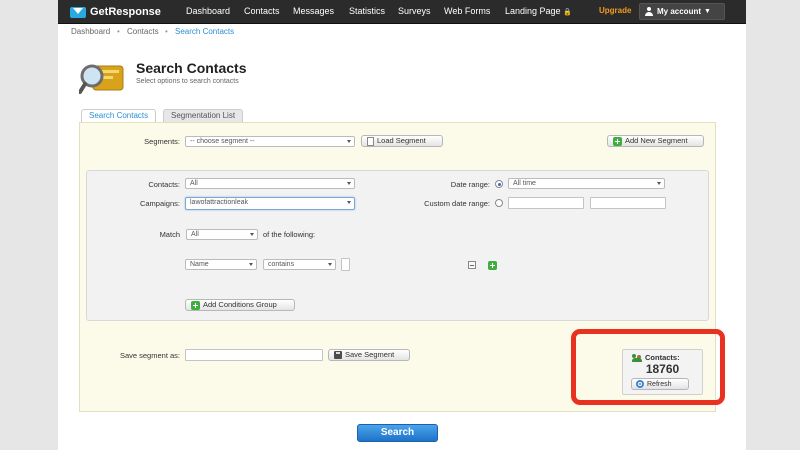 The width and height of the screenshot is (800, 450). What do you see at coordinates (470, 184) in the screenshot?
I see `date-range-label: Date range:` at bounding box center [470, 184].